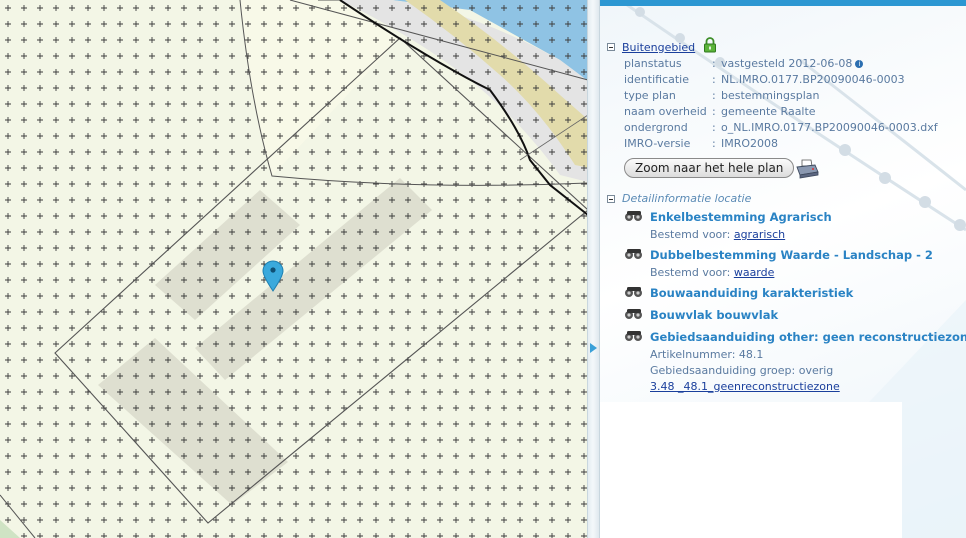  Describe the element at coordinates (745, 386) in the screenshot. I see `regulation-link: 3.48 _48.1_geenreconstructiezone` at that location.